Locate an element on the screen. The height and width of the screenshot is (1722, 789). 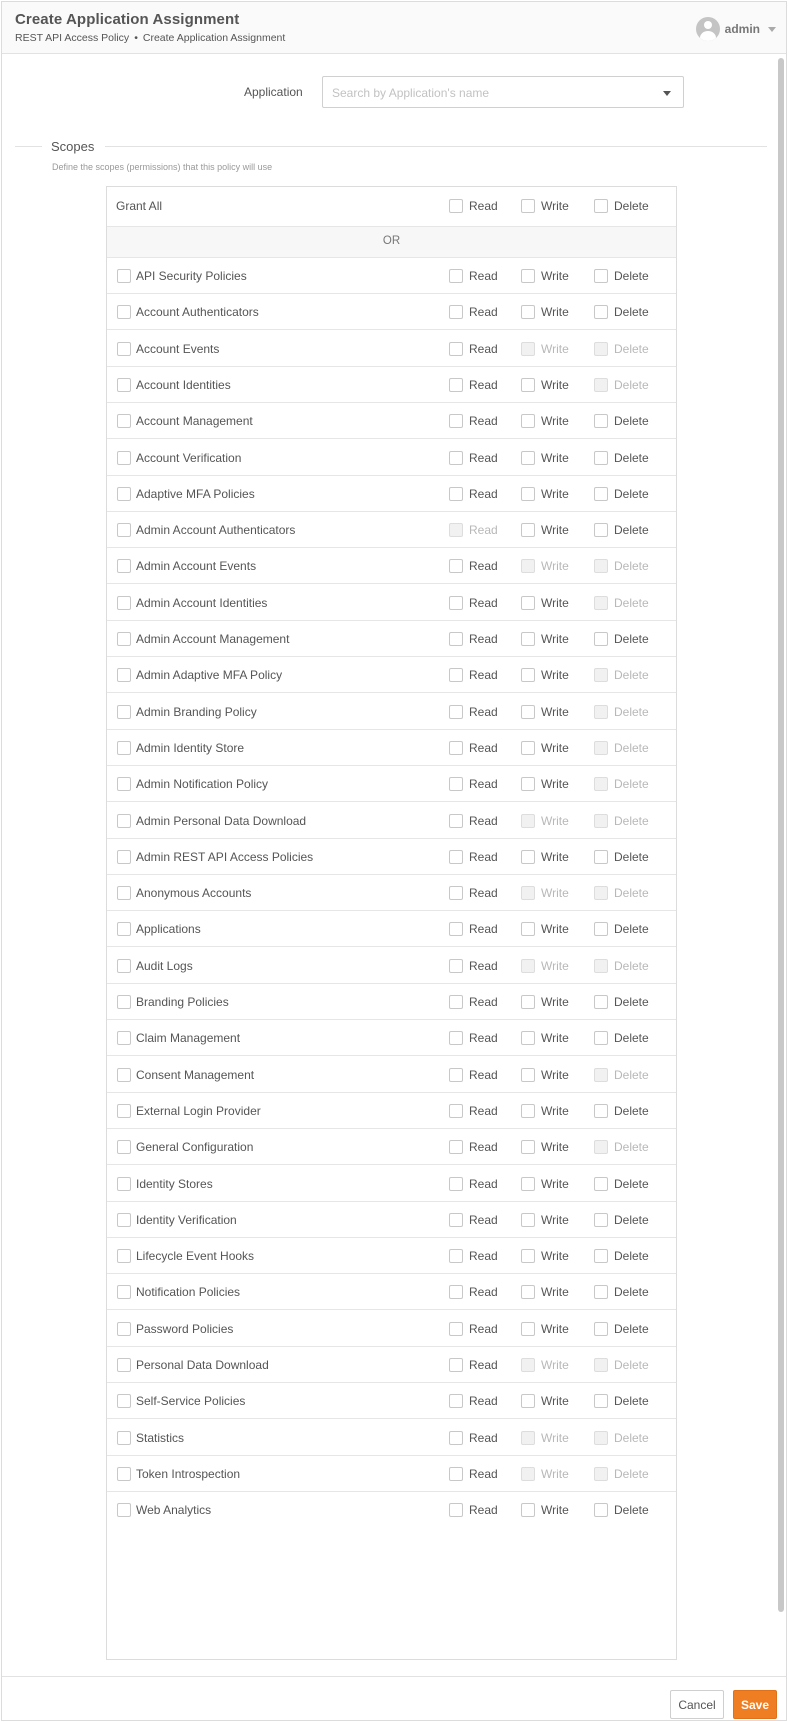
user-menu: admin is located at coordinates (735, 29).